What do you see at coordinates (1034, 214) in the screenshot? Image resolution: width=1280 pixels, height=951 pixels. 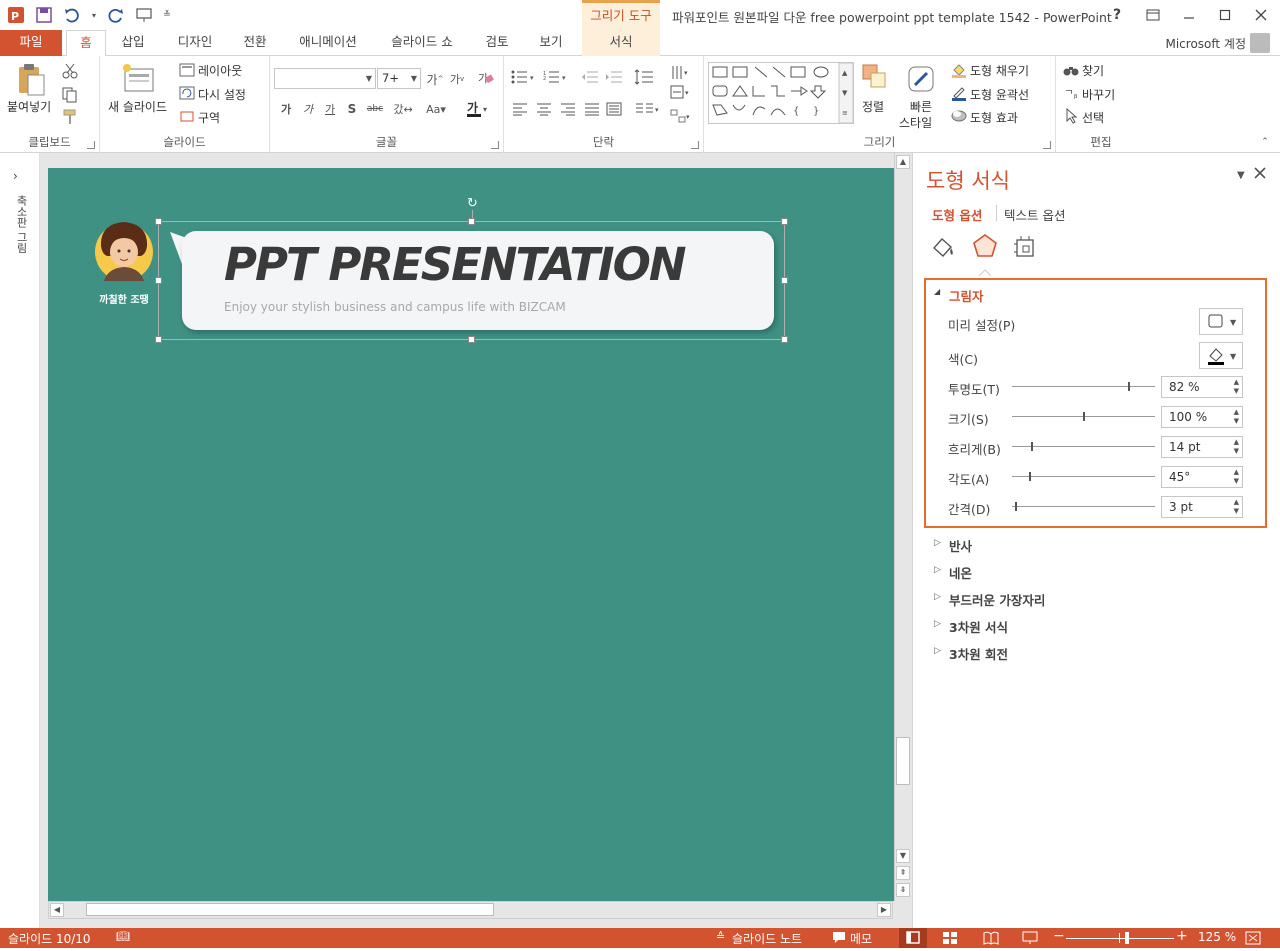 I see `tab-text-options: 텍스트 옵션` at bounding box center [1034, 214].